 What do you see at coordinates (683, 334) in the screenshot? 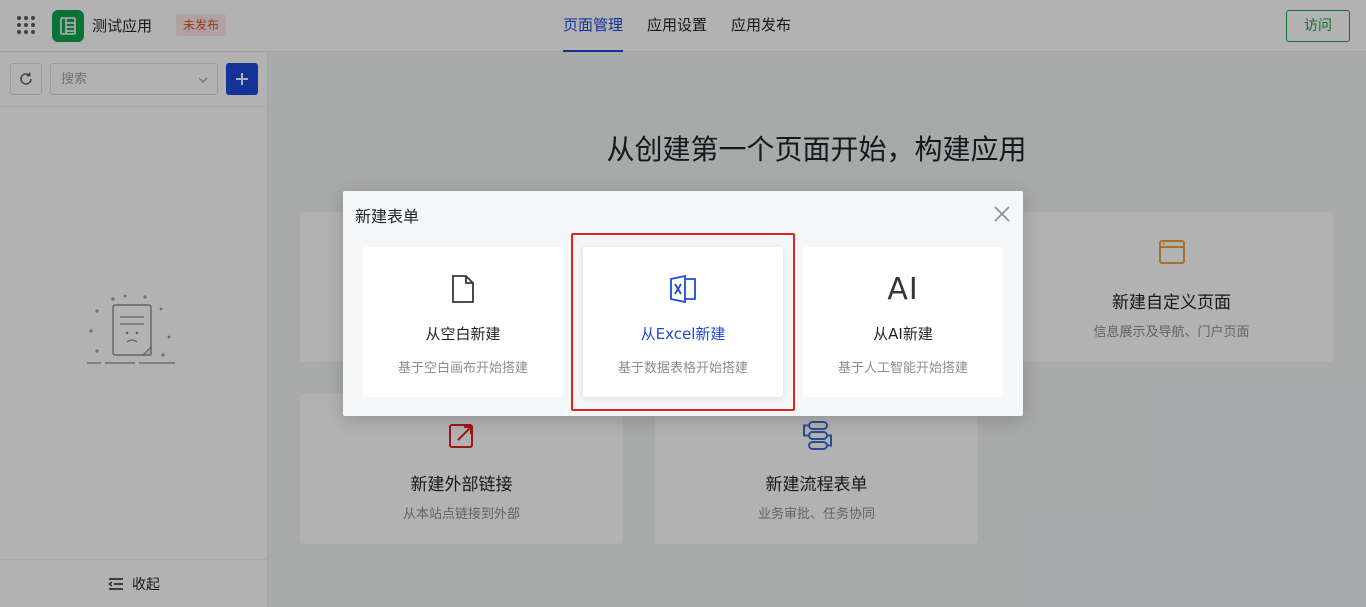
I see `option-title: 从Excel新建` at bounding box center [683, 334].